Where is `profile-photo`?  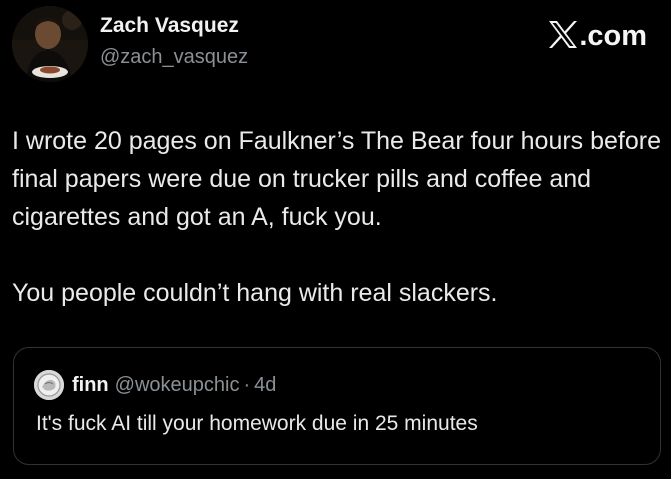 profile-photo is located at coordinates (50, 44).